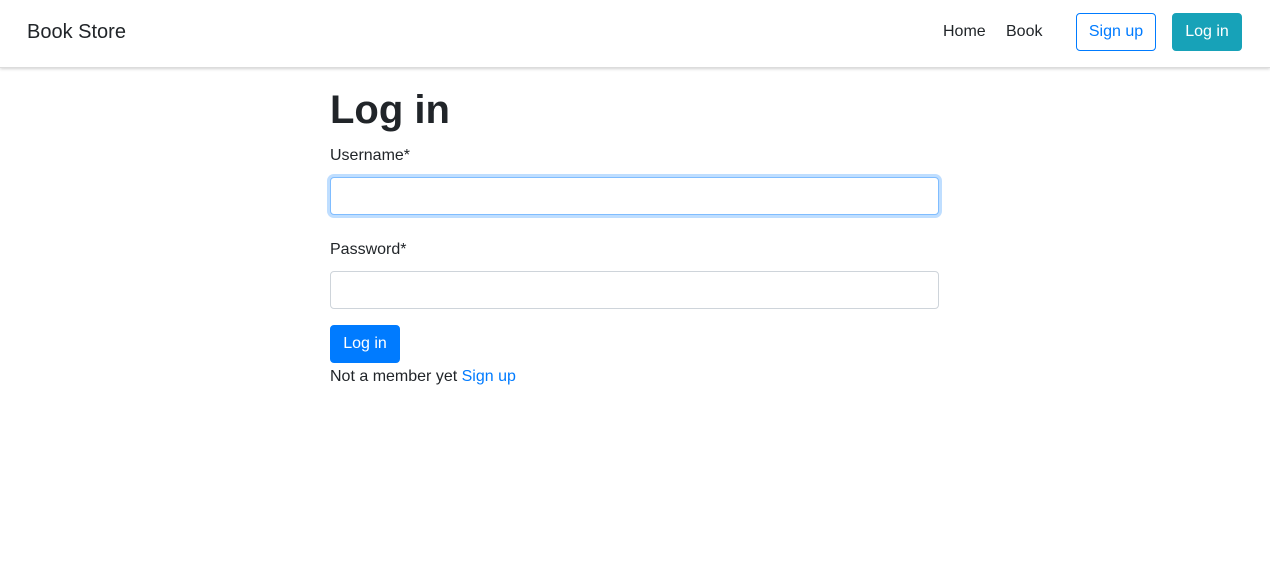 The image size is (1270, 574). What do you see at coordinates (365, 344) in the screenshot?
I see `login-submit-button: Log in` at bounding box center [365, 344].